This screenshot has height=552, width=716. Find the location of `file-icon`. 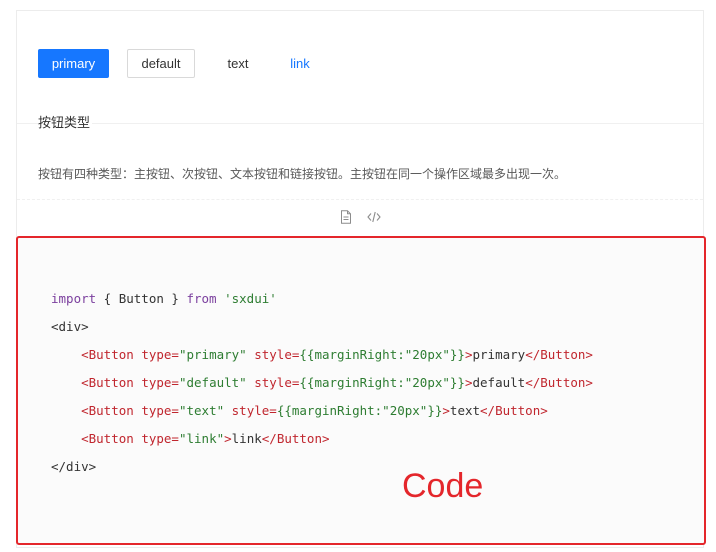

file-icon is located at coordinates (346, 217).